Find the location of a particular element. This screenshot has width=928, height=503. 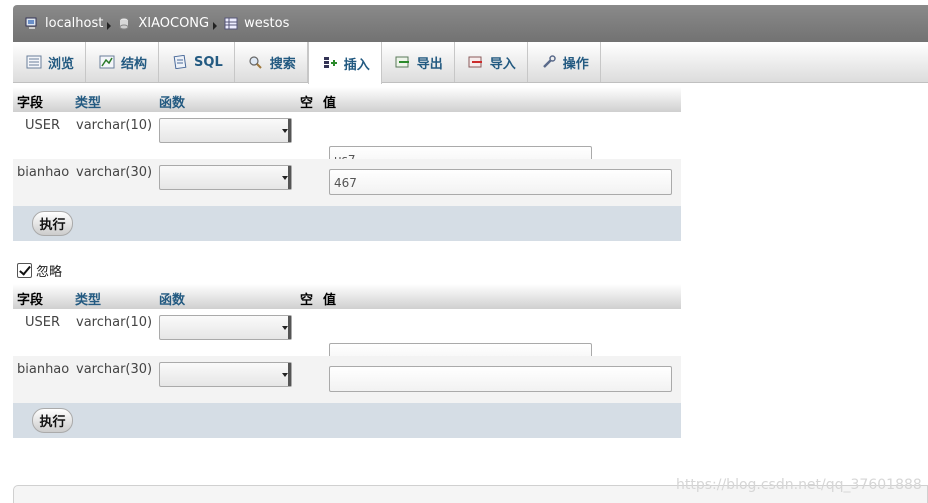

table-row: USER varchar(10) is located at coordinates (347, 339).